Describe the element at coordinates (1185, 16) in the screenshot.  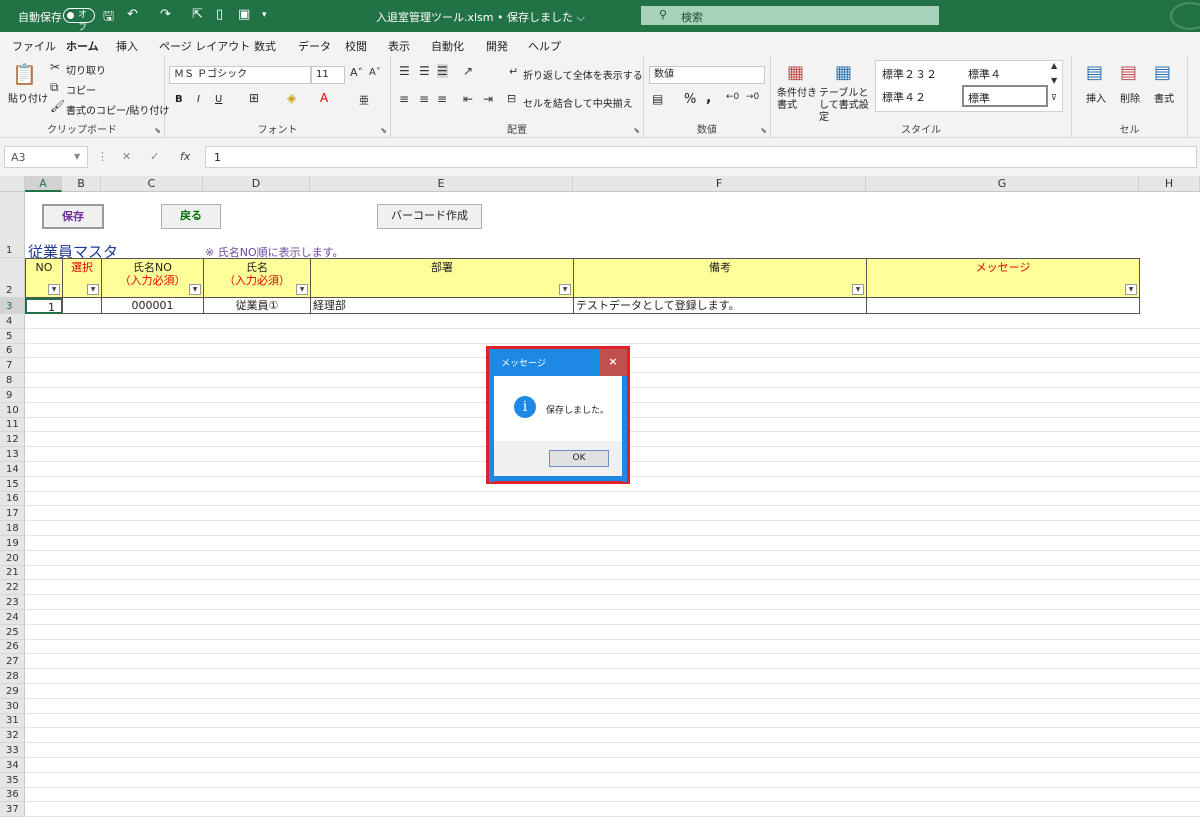
I see `account-icon` at that location.